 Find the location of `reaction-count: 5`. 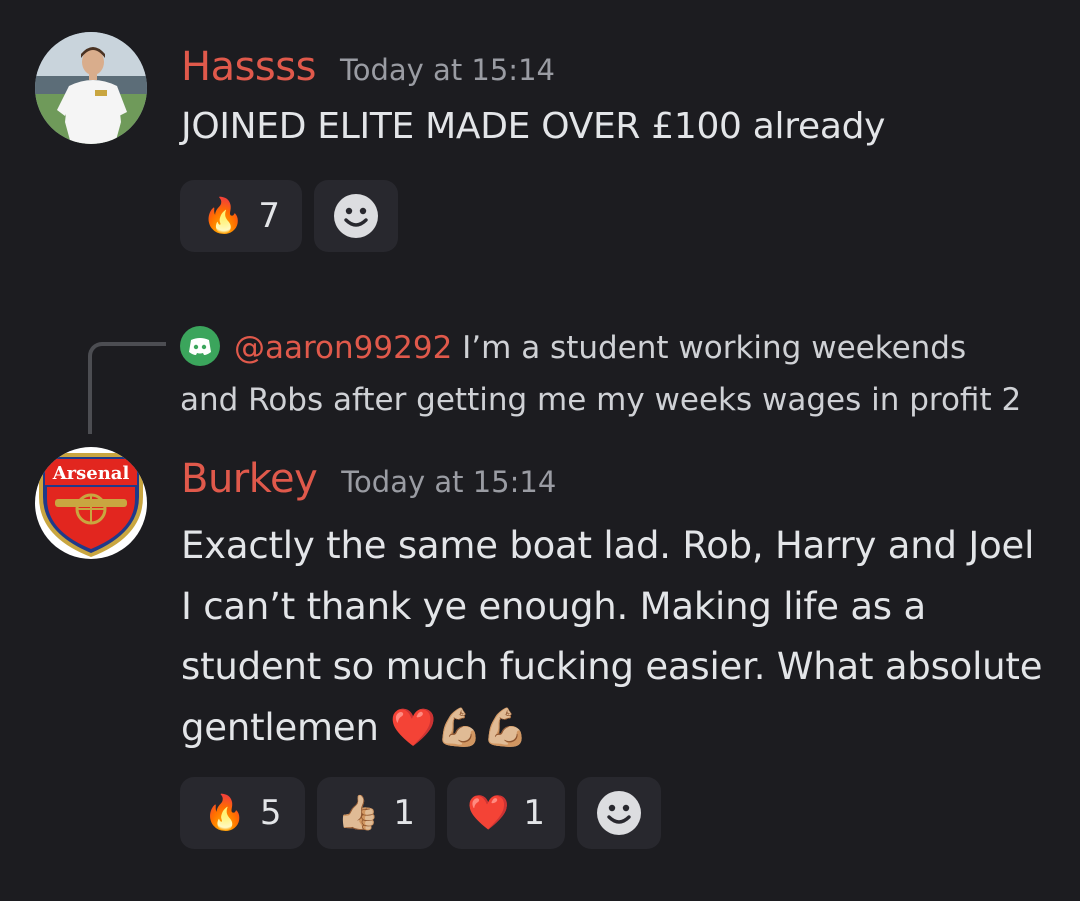

reaction-count: 5 is located at coordinates (270, 813).